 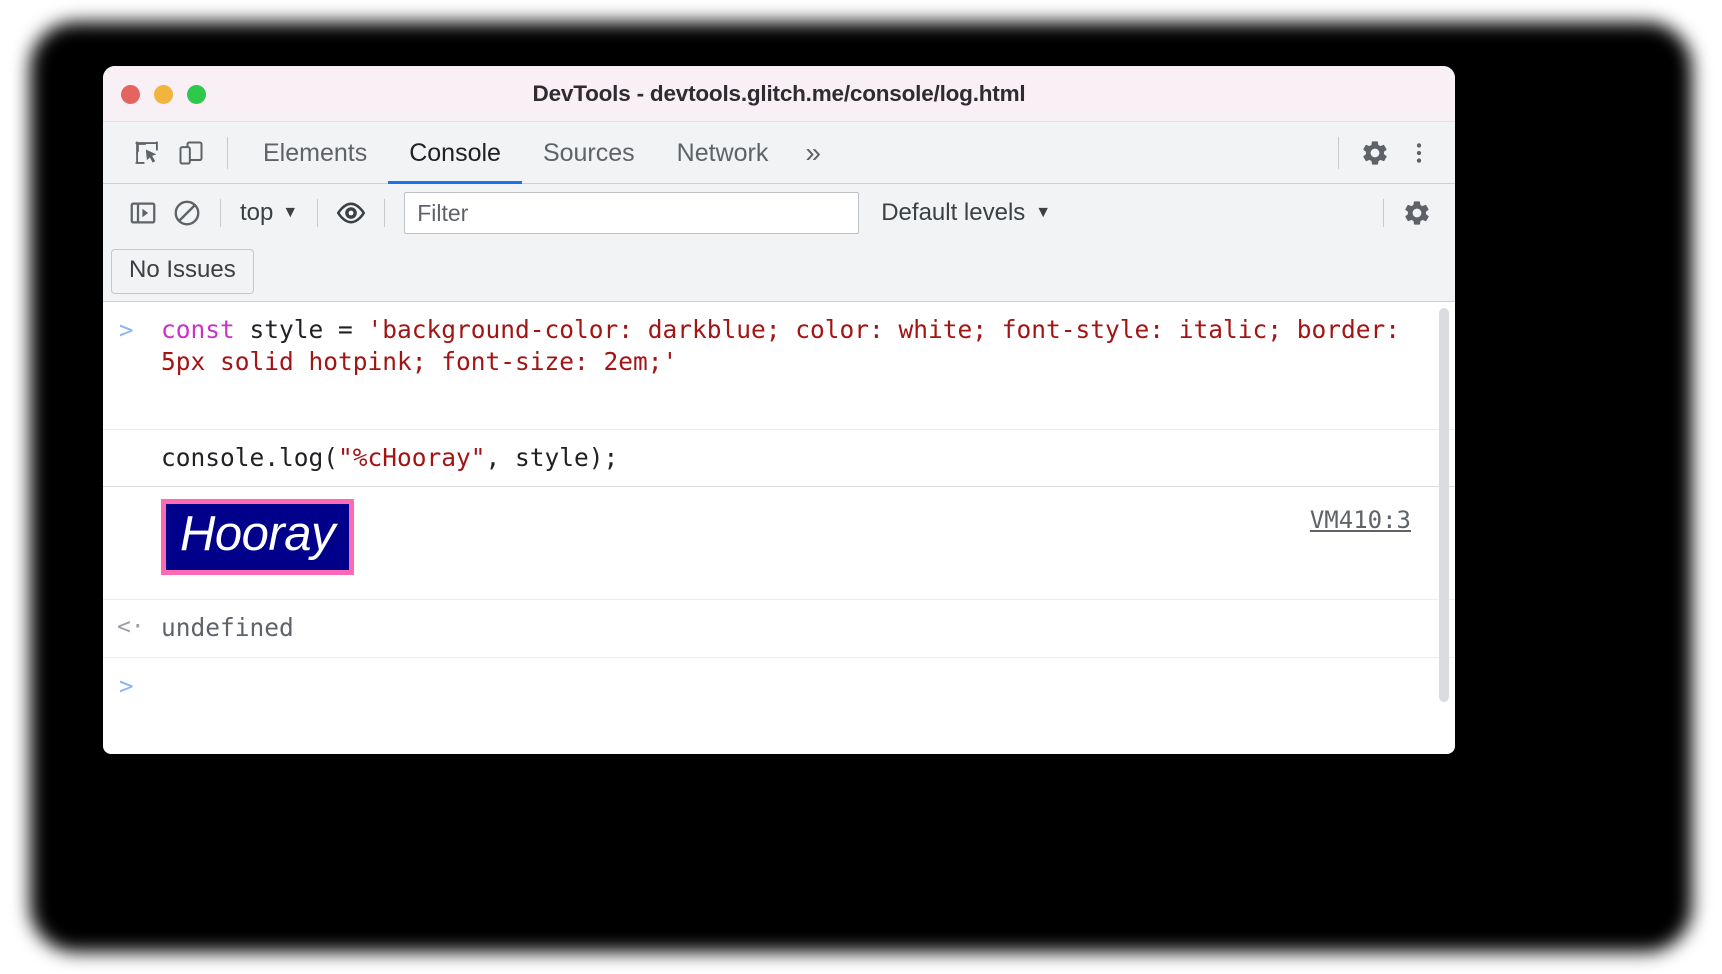 What do you see at coordinates (131, 627) in the screenshot?
I see `return-value-icon: <·` at bounding box center [131, 627].